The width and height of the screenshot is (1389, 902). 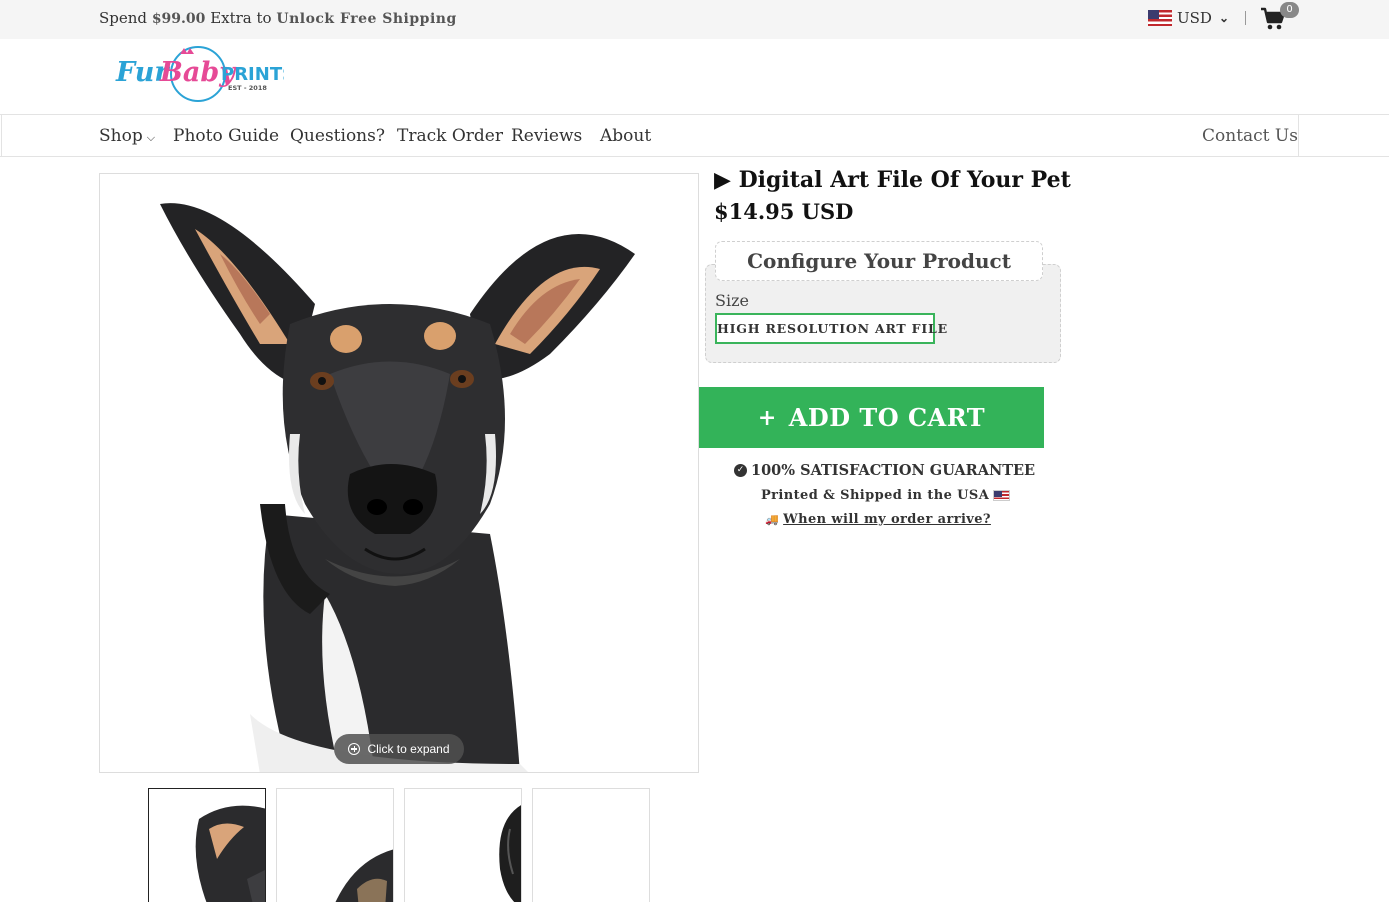 I want to click on currency-label: USD, so click(x=1194, y=18).